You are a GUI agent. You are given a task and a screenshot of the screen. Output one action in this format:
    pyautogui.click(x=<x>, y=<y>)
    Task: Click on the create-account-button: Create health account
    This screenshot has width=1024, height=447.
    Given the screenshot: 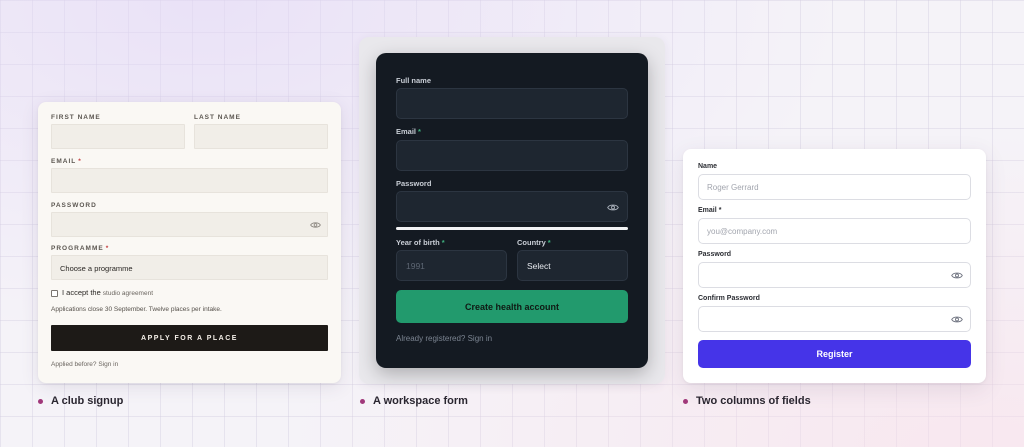 What is the action you would take?
    pyautogui.click(x=512, y=306)
    